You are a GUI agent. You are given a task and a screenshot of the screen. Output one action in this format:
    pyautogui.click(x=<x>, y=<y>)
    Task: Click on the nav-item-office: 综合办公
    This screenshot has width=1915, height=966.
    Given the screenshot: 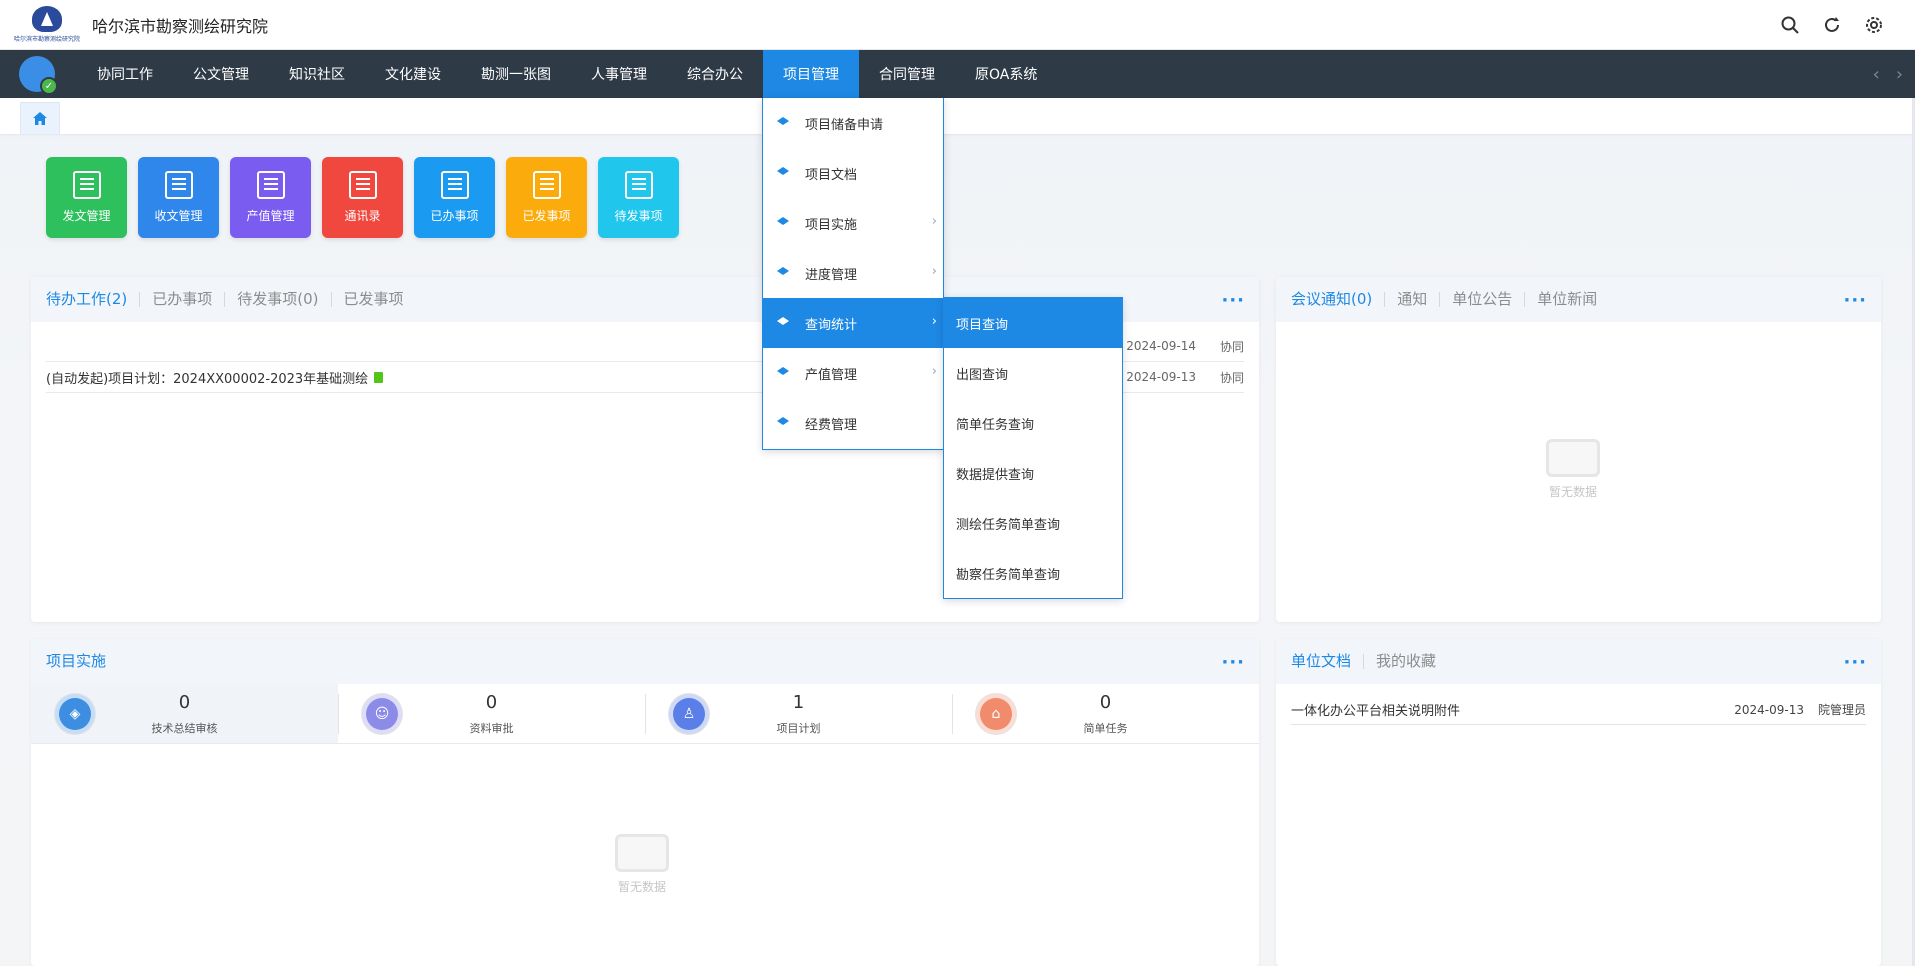 What is the action you would take?
    pyautogui.click(x=715, y=74)
    